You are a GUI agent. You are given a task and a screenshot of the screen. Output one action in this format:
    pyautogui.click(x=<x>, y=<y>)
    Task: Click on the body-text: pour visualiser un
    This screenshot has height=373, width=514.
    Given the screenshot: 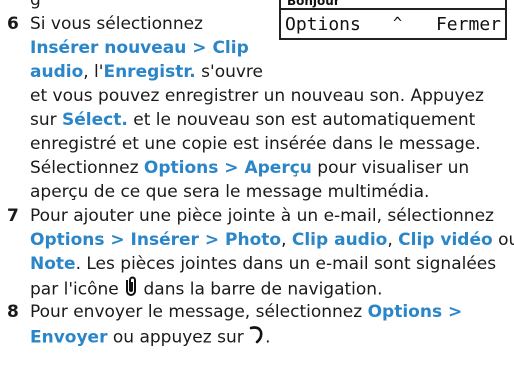 What is the action you would take?
    pyautogui.click(x=390, y=168)
    